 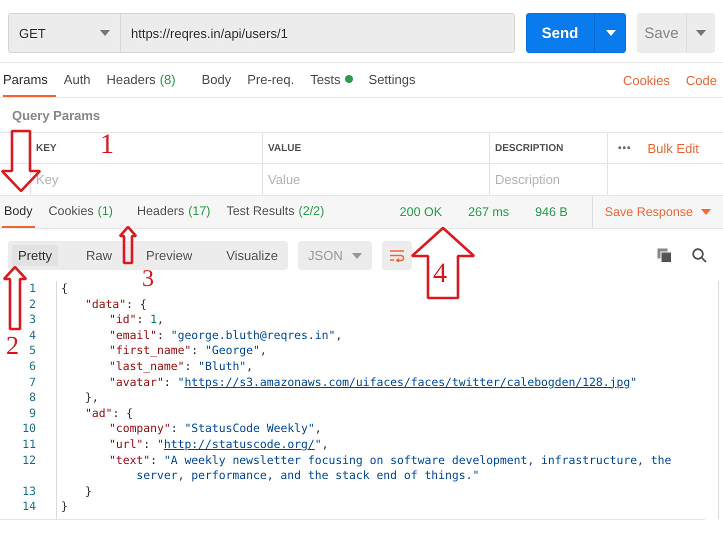 I want to click on code-line: "last_name": "Bluth",, so click(x=181, y=366).